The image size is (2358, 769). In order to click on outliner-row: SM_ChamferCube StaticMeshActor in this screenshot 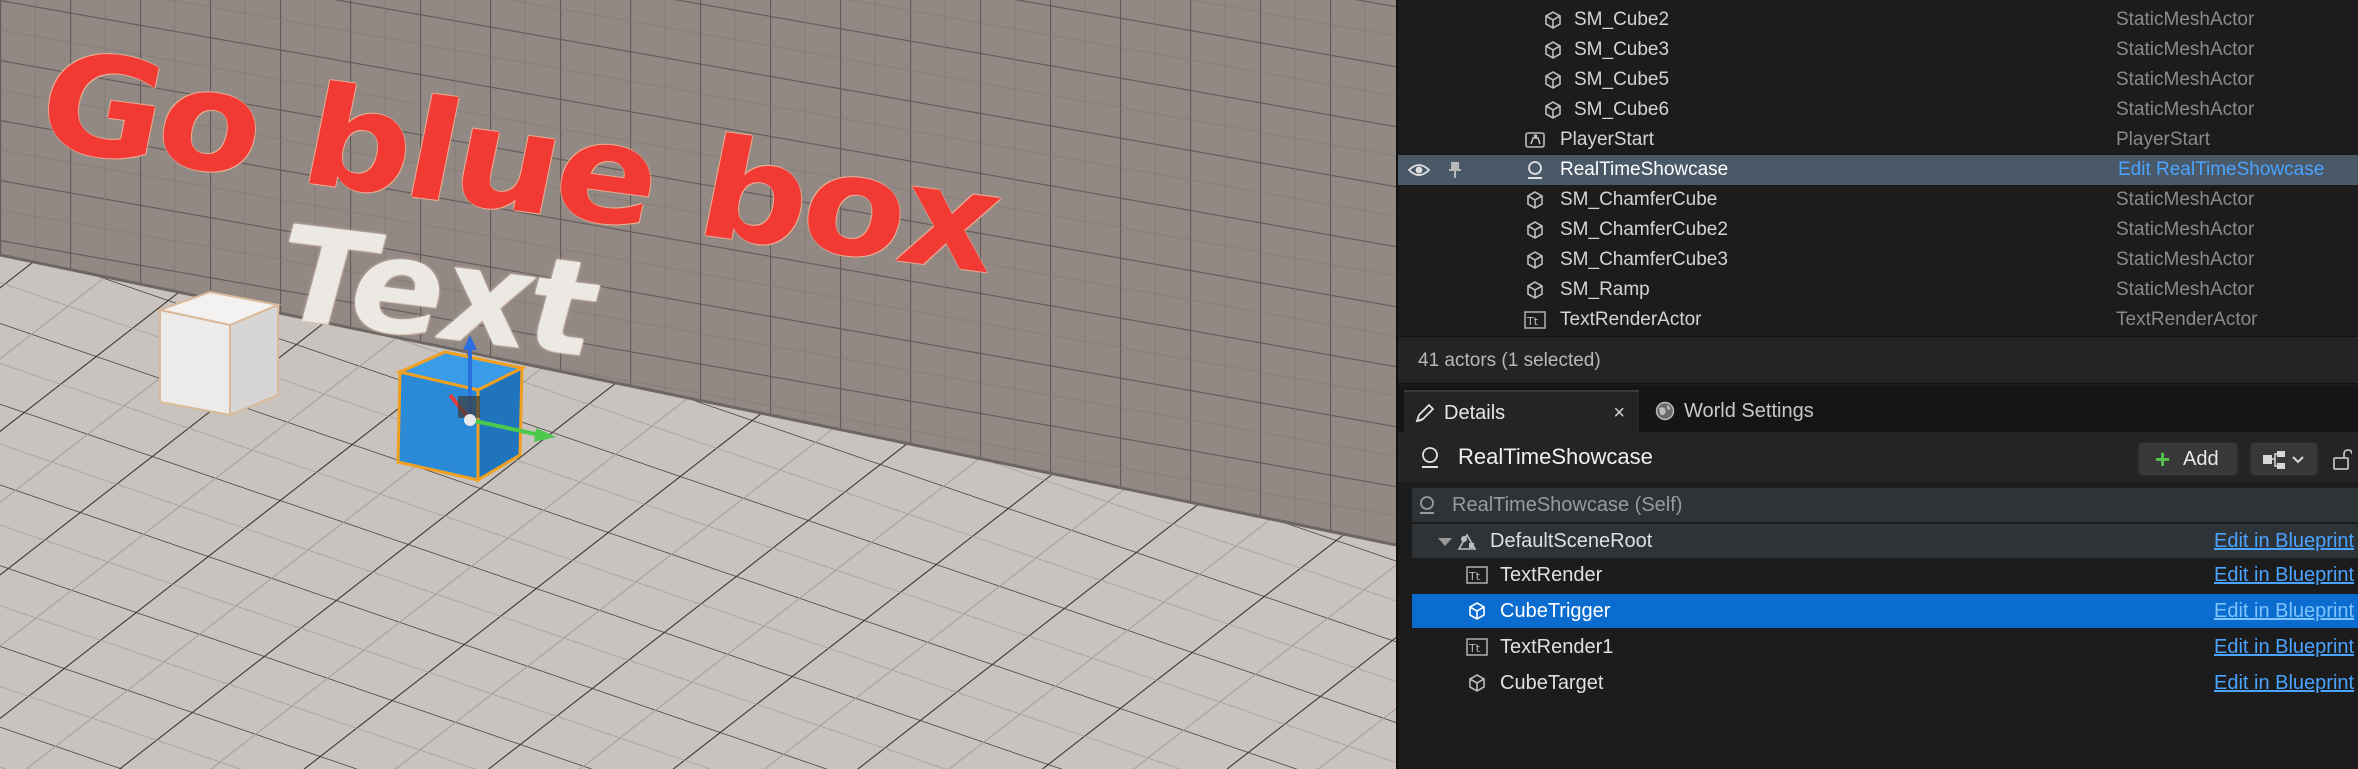, I will do `click(1878, 200)`.